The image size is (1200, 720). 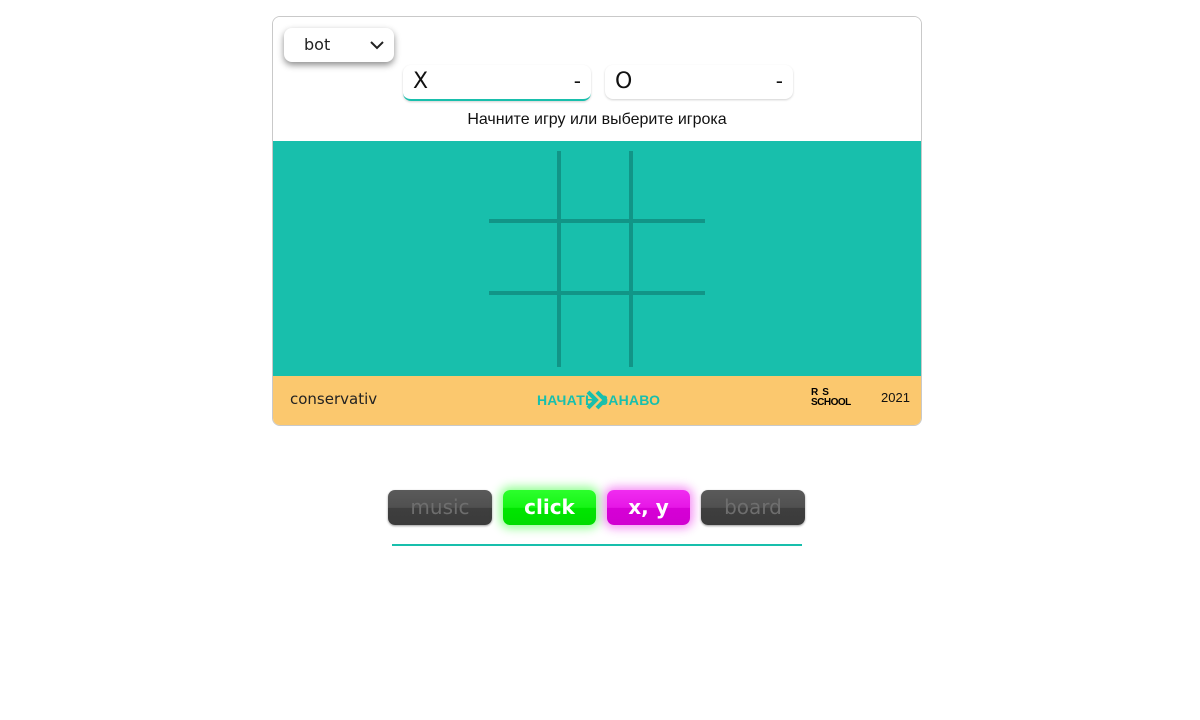 I want to click on player-o-mark: O, so click(x=624, y=81).